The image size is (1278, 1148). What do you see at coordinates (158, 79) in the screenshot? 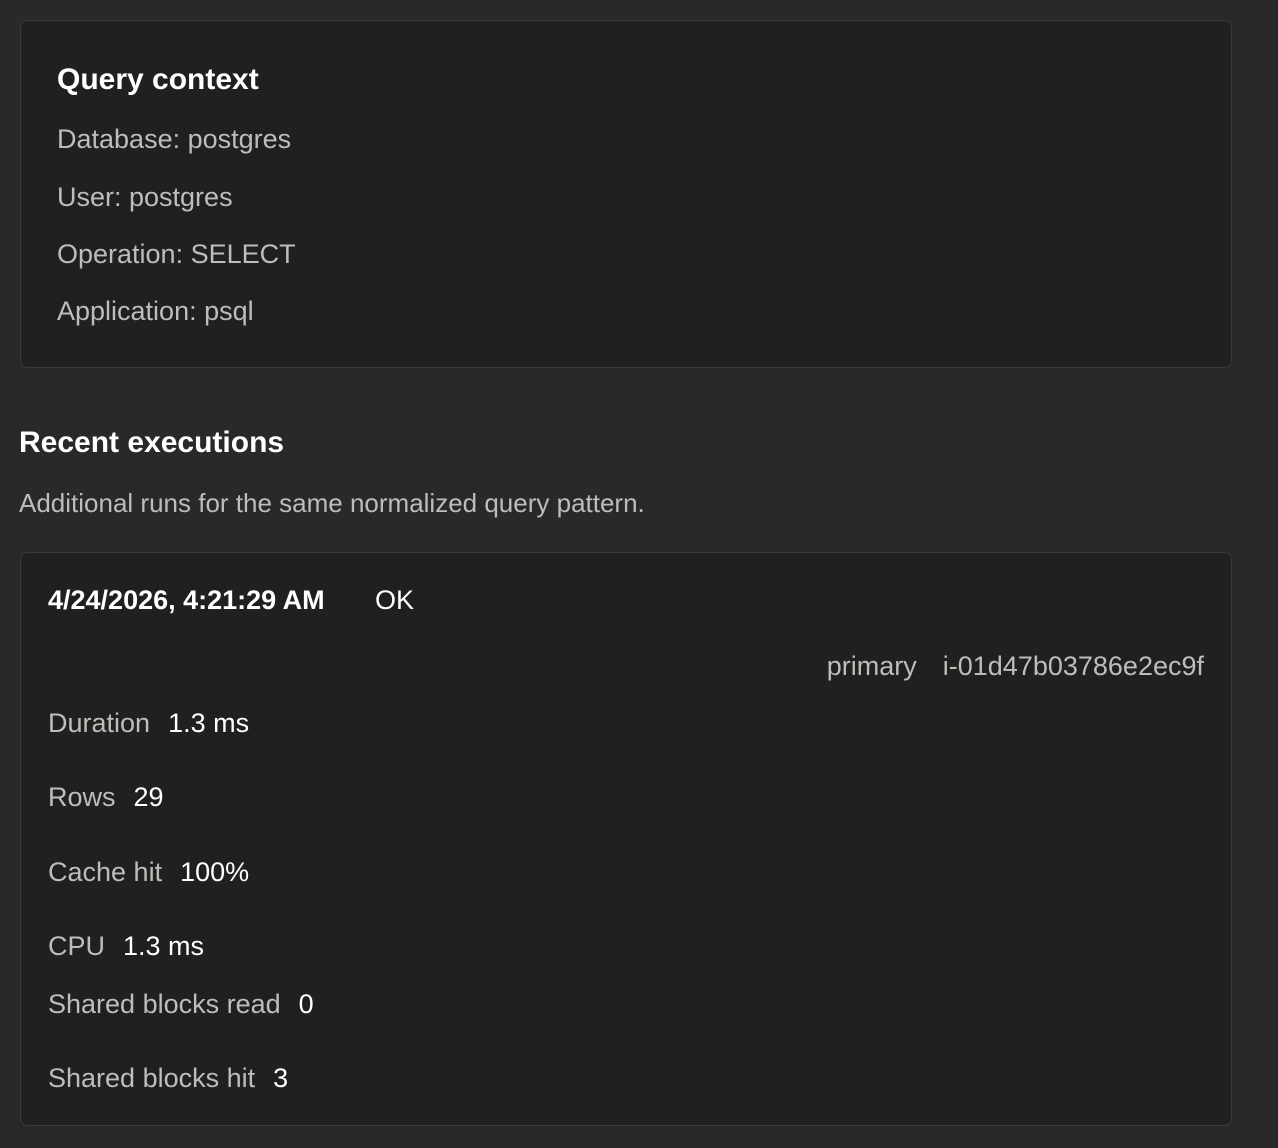
I see `query-context-title: Query context` at bounding box center [158, 79].